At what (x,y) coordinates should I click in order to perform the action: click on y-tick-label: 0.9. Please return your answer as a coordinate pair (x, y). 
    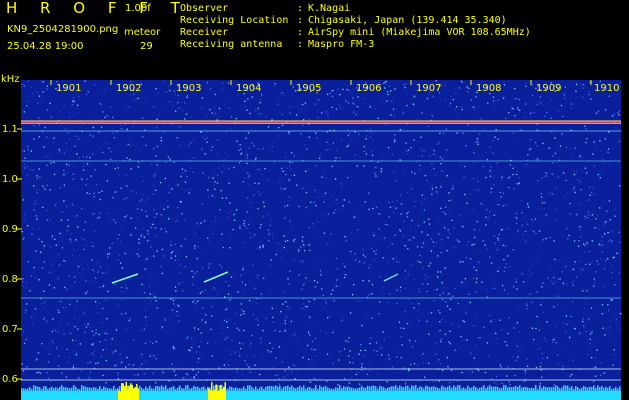
    Looking at the image, I should click on (10, 229).